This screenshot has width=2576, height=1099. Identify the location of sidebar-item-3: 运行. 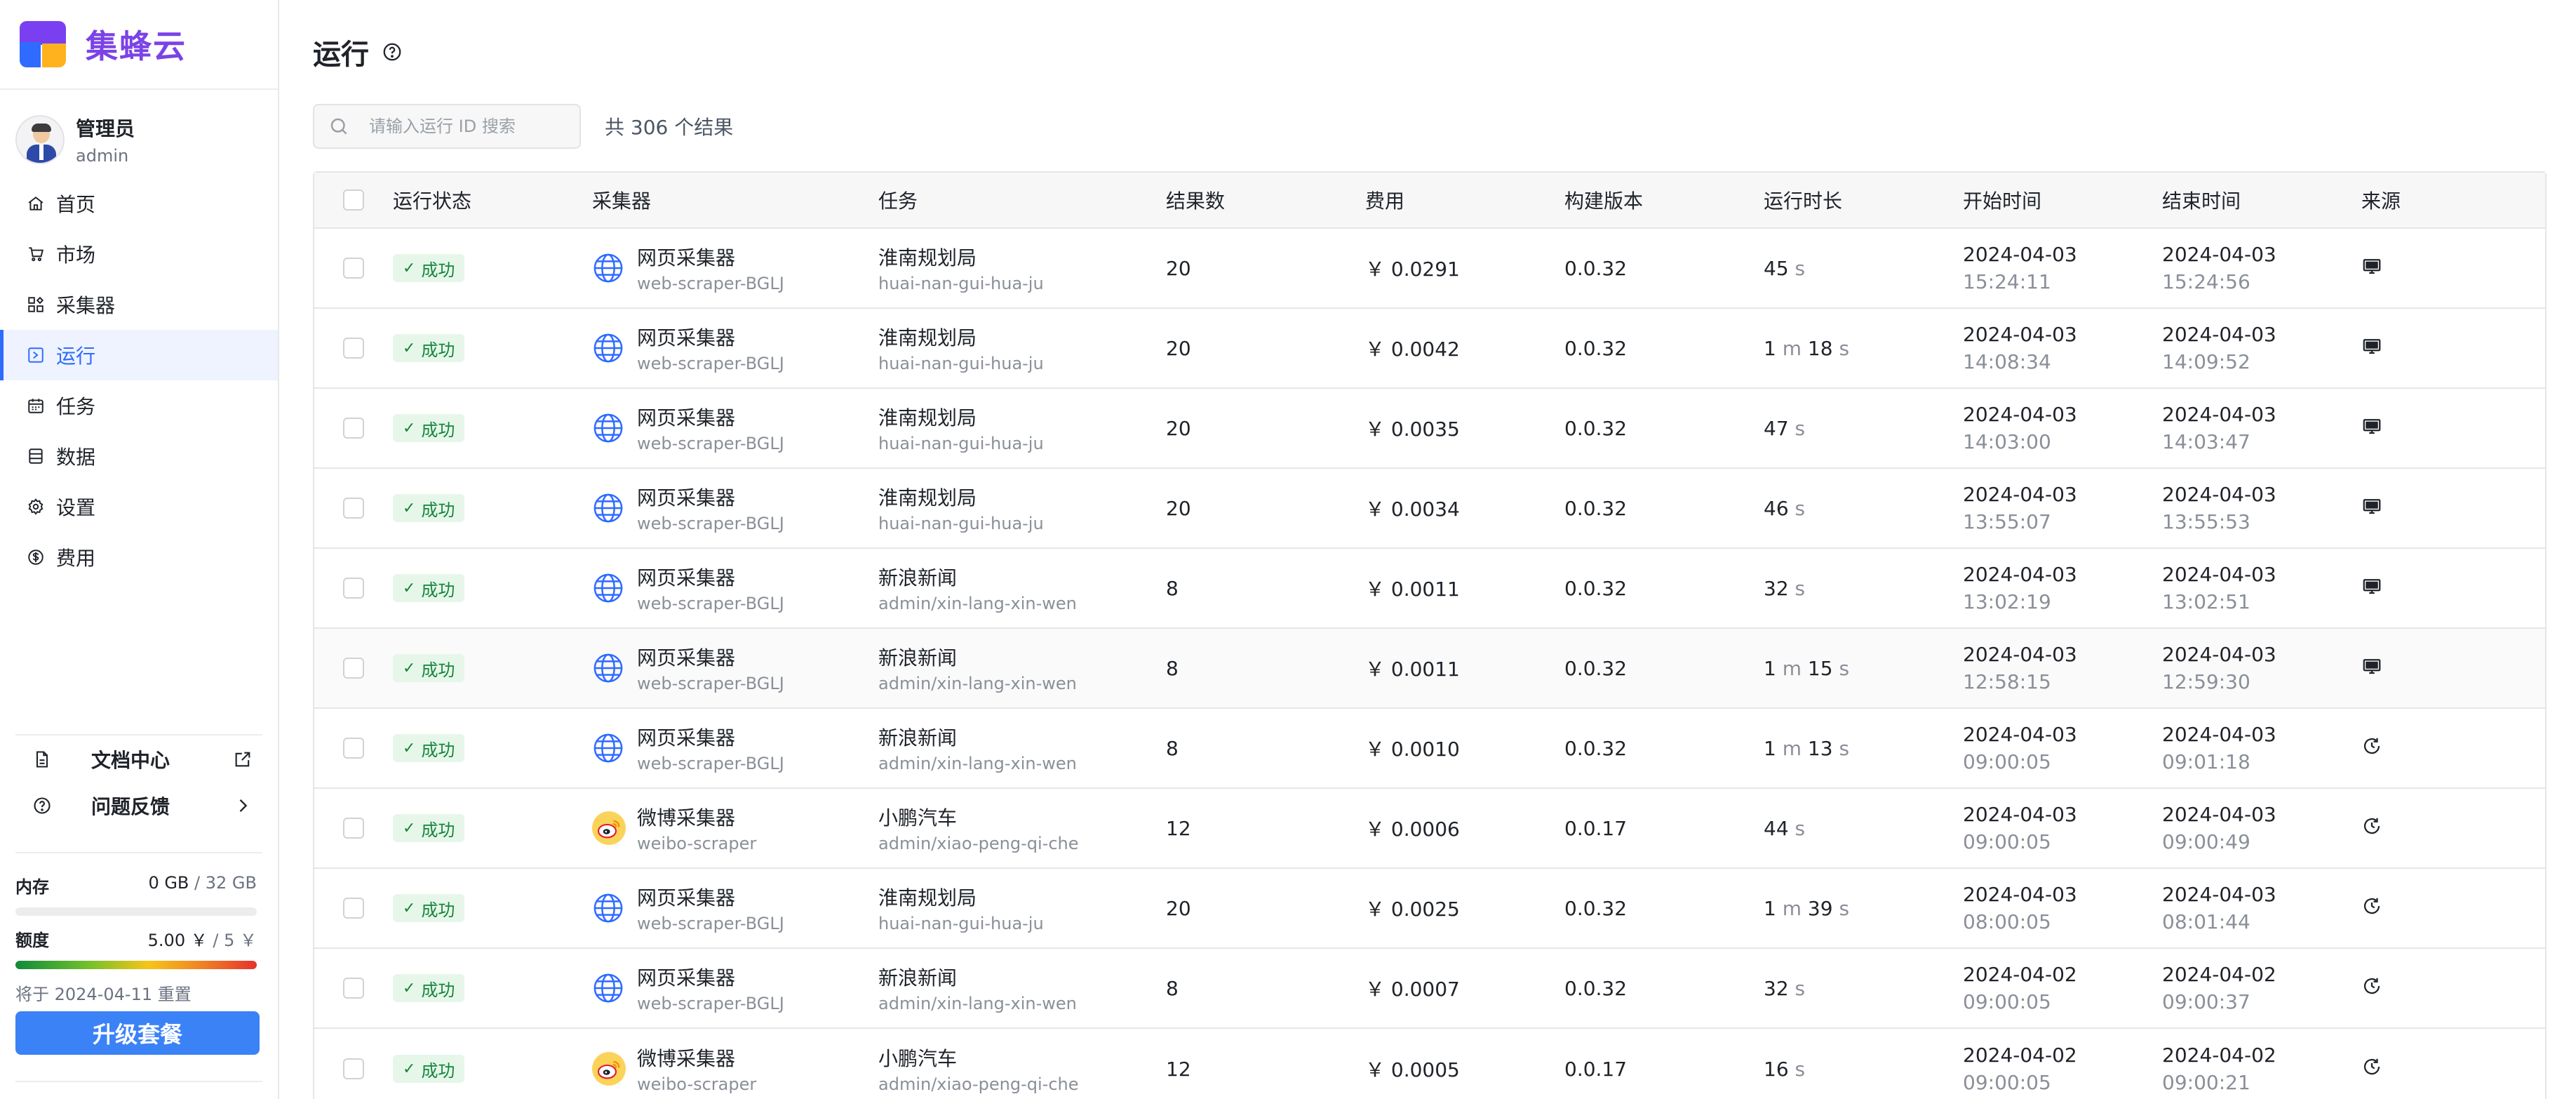
(139, 355).